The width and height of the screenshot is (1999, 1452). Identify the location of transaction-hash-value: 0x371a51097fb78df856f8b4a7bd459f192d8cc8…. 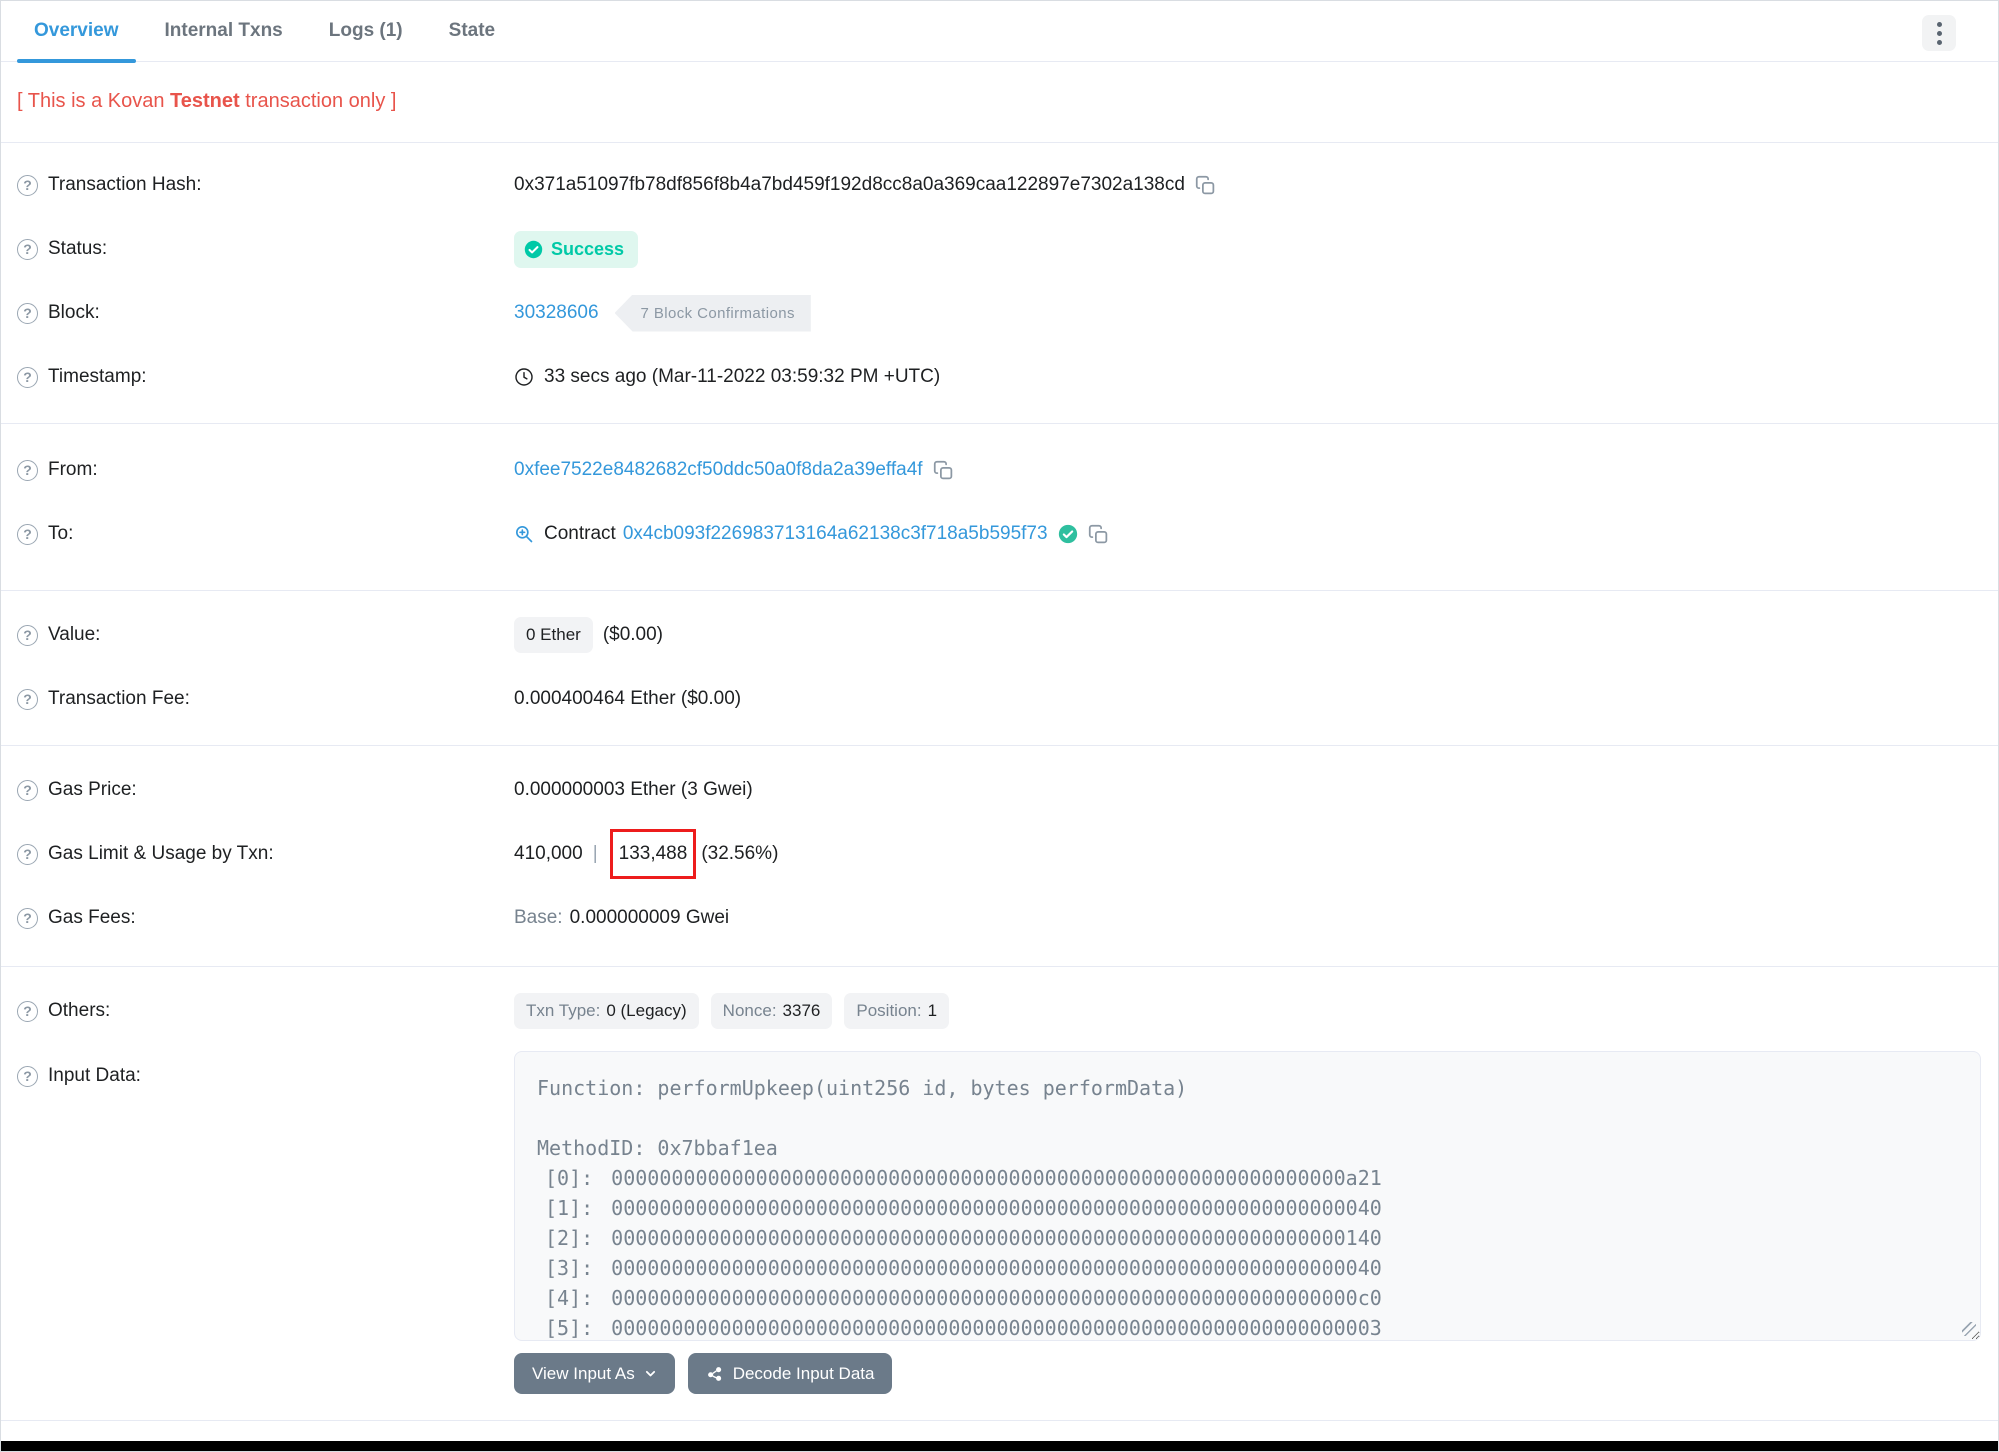
(849, 184).